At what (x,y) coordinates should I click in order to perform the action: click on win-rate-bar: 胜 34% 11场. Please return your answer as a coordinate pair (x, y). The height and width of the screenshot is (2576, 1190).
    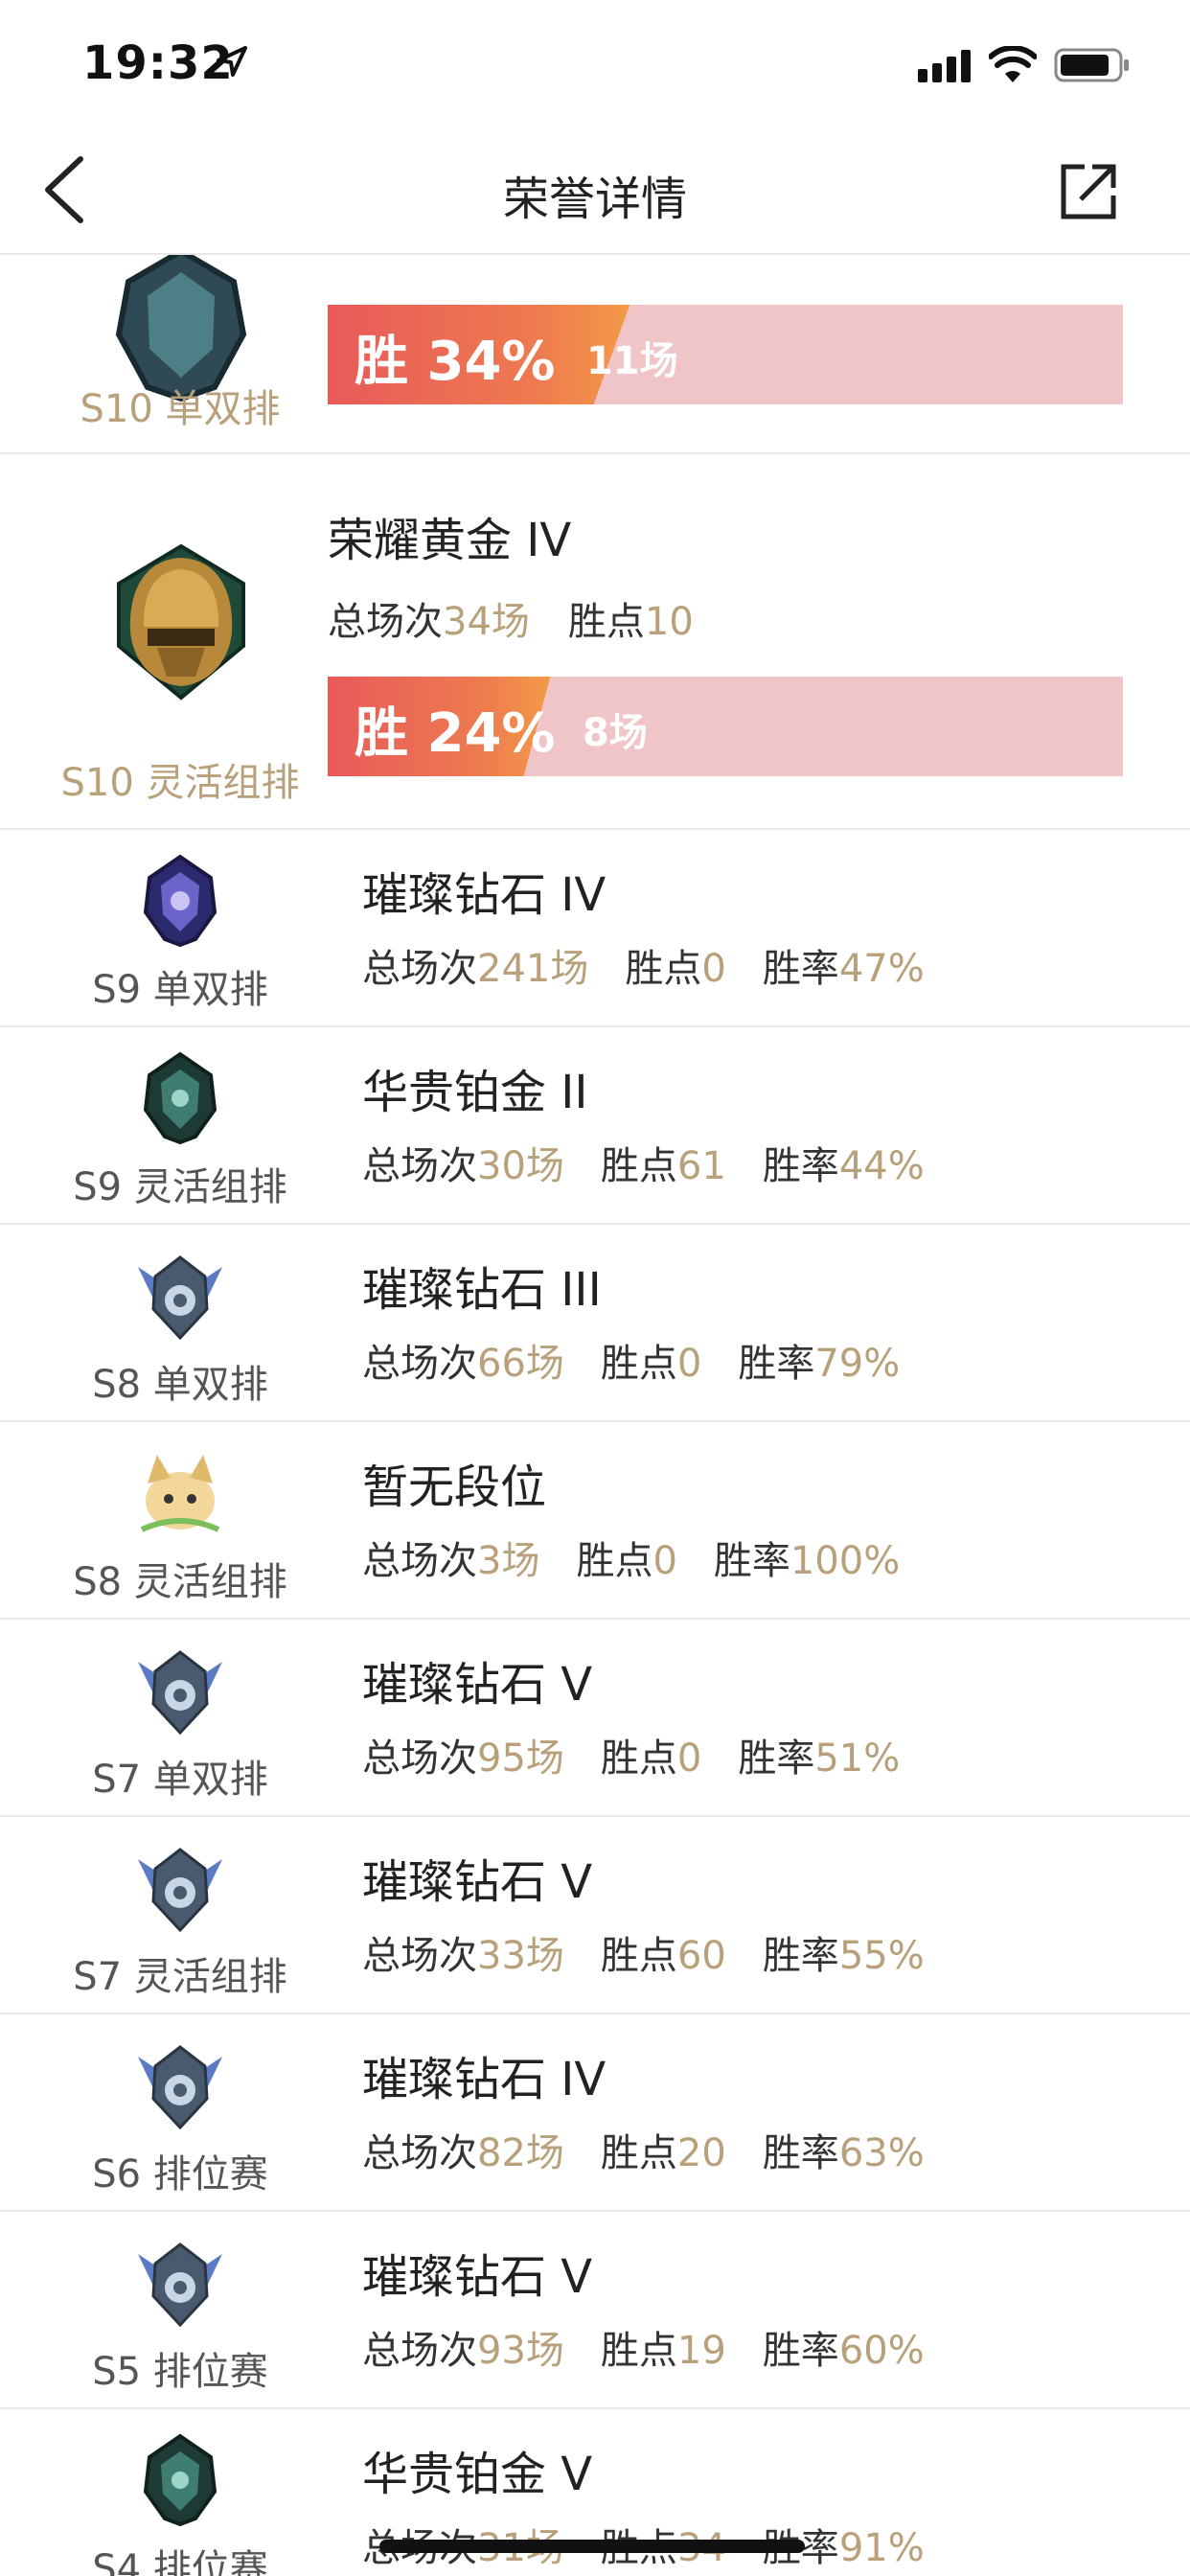
    Looking at the image, I should click on (726, 354).